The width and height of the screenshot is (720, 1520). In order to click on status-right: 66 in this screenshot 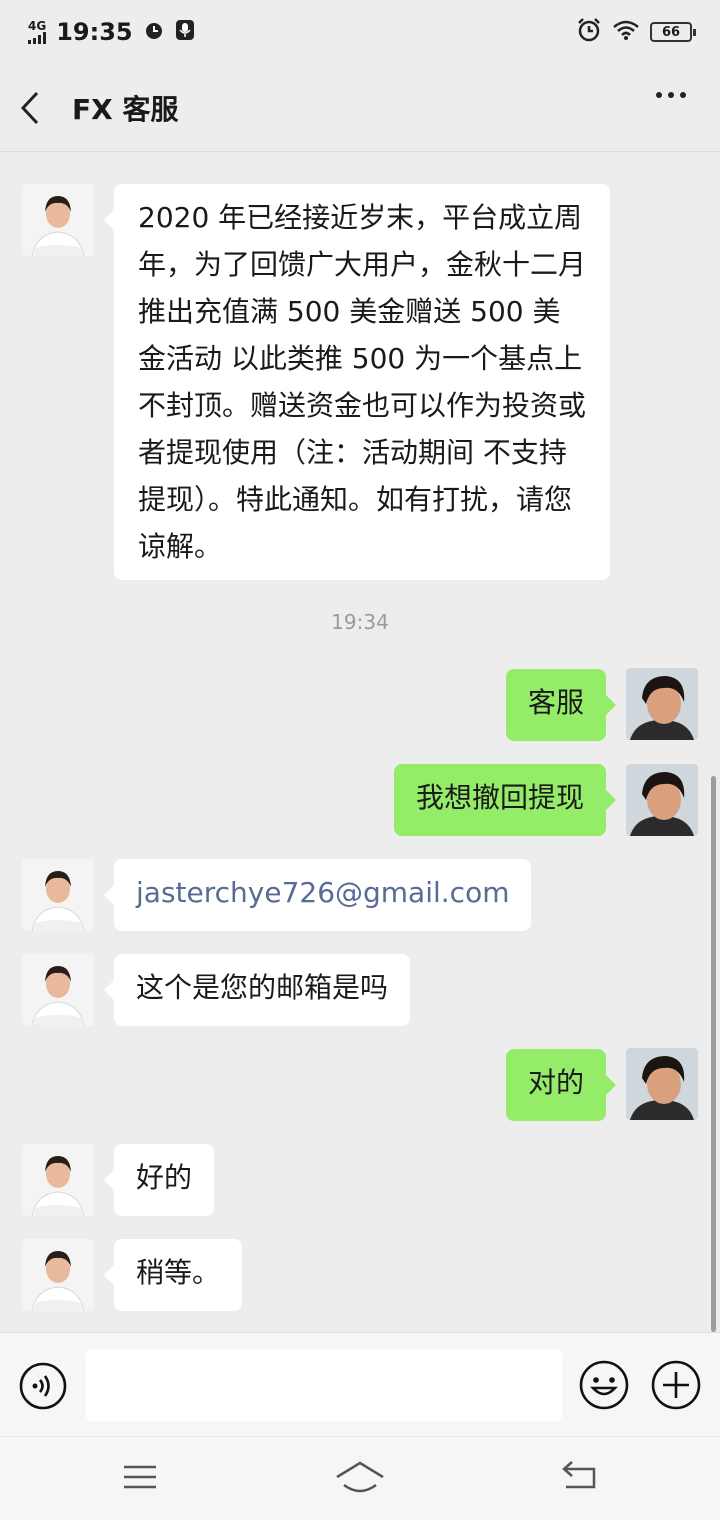, I will do `click(636, 32)`.